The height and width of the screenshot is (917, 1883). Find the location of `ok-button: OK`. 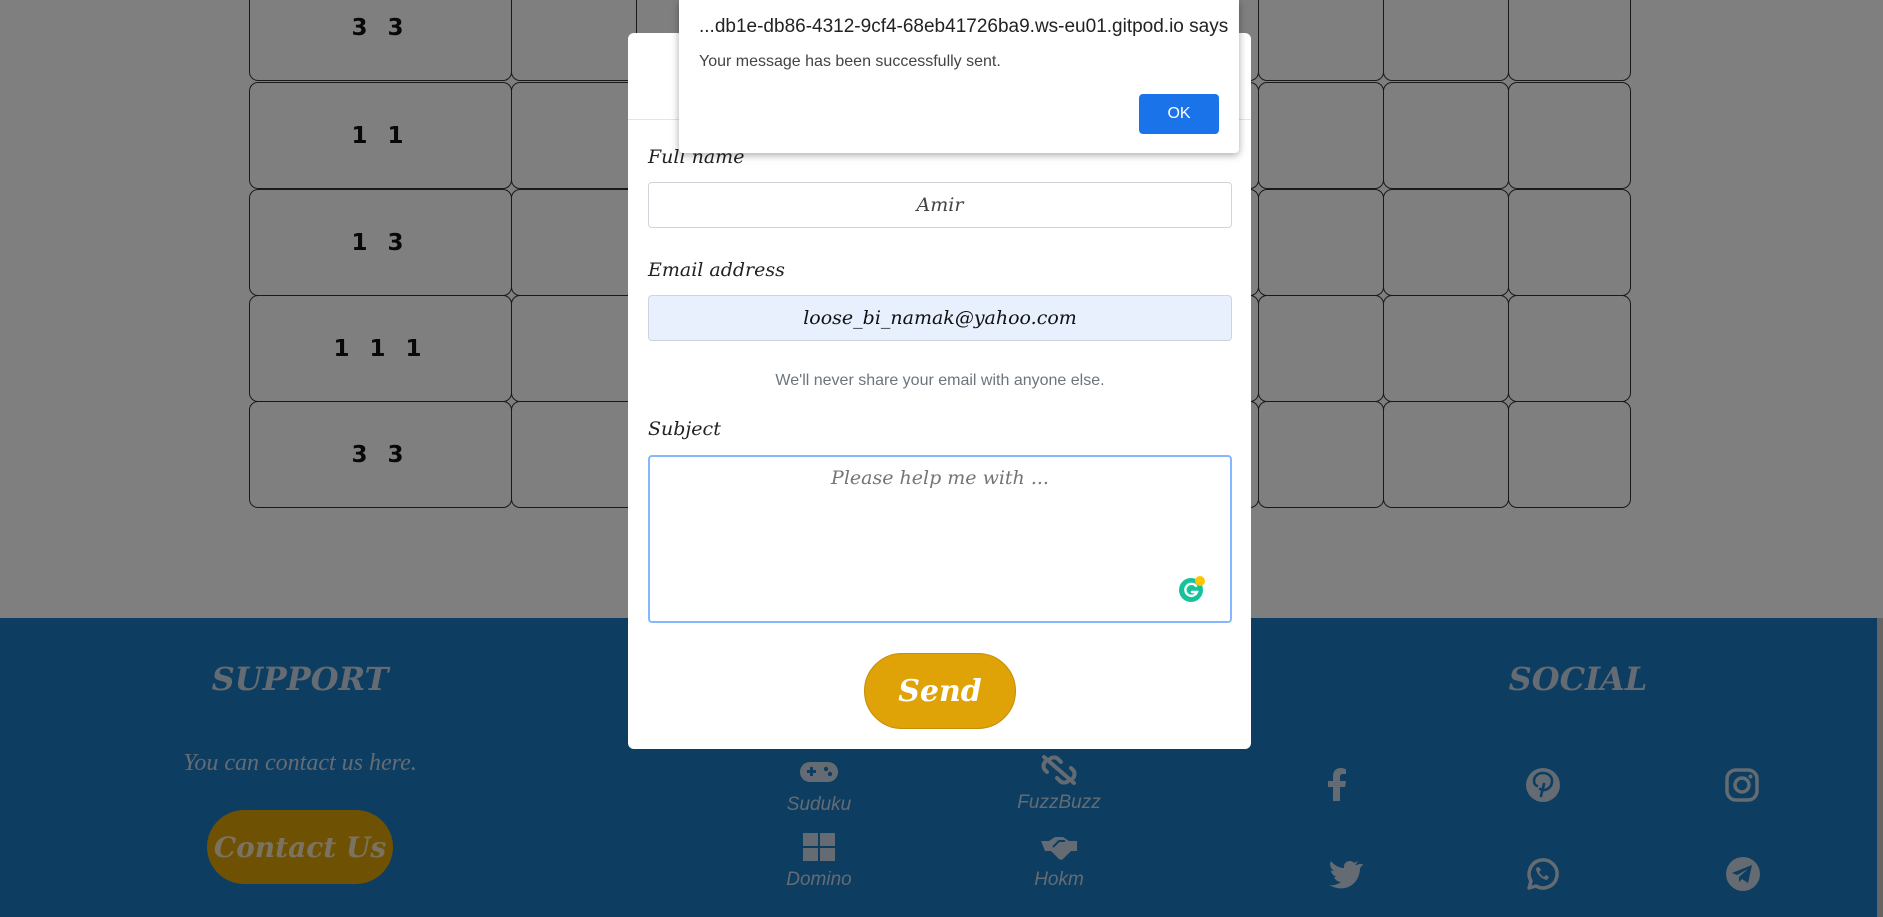

ok-button: OK is located at coordinates (1179, 114).